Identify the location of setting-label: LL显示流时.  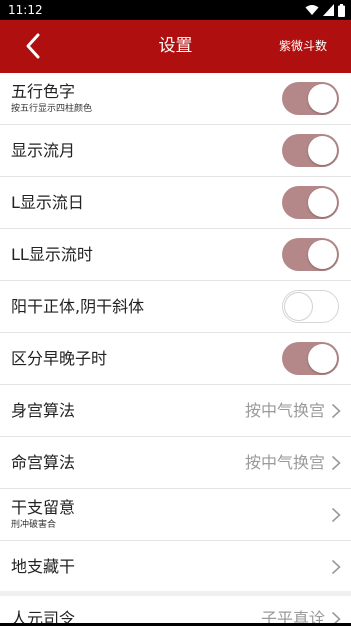
(52, 254).